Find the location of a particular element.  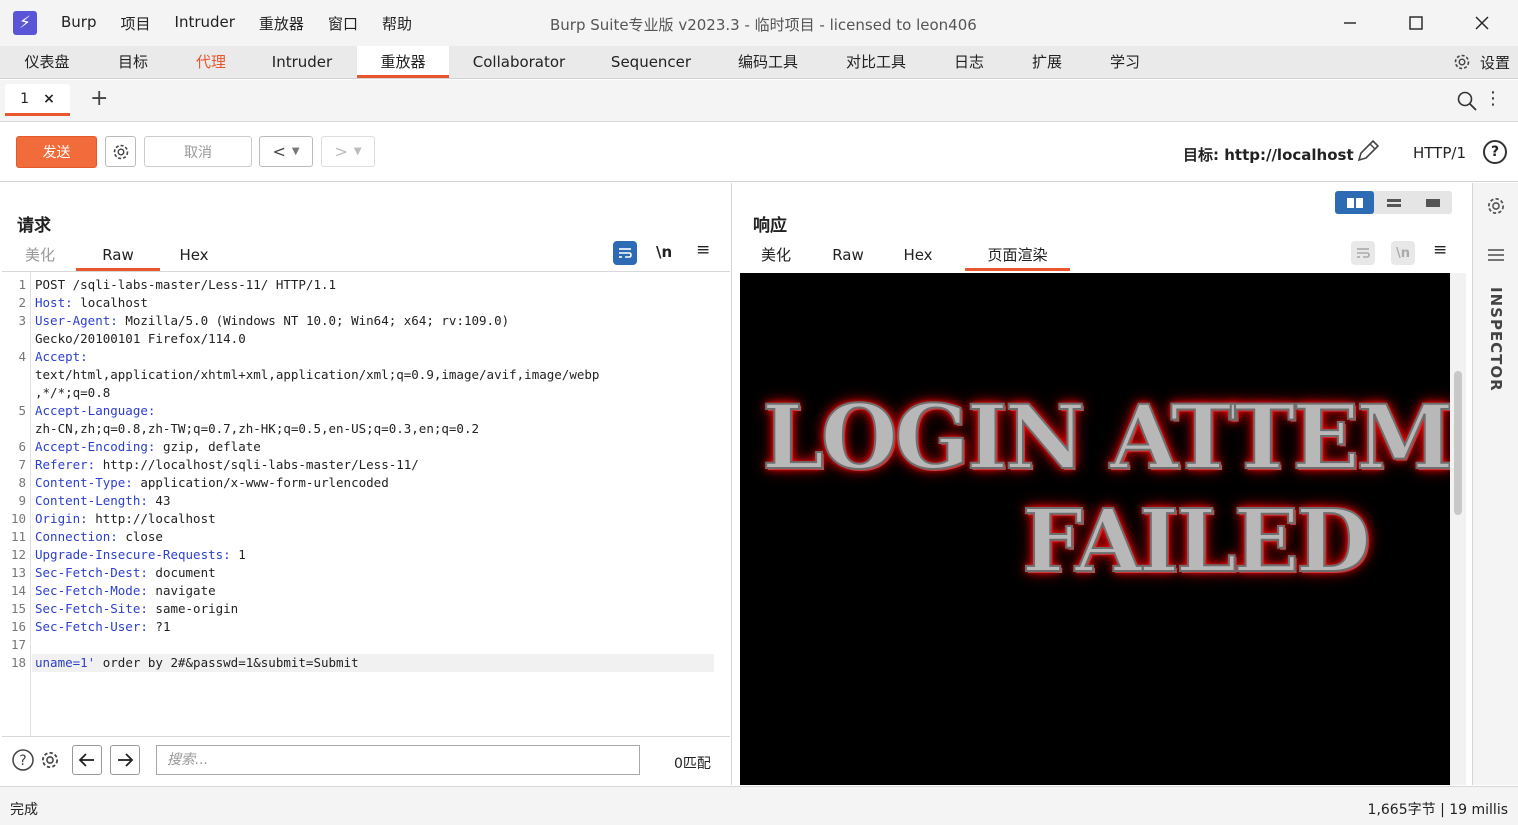

layout-tabs-button is located at coordinates (1432, 202).